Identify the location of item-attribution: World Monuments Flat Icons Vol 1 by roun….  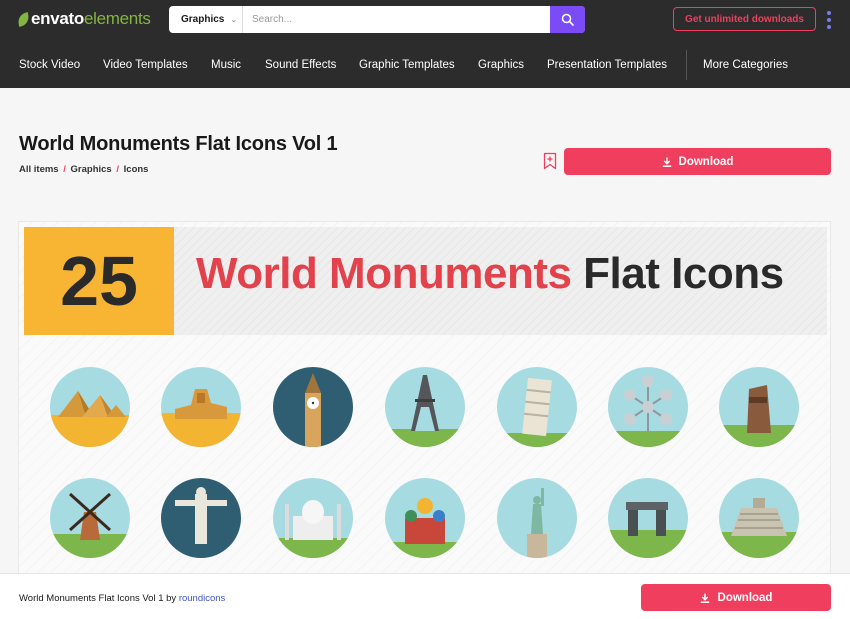
(122, 598).